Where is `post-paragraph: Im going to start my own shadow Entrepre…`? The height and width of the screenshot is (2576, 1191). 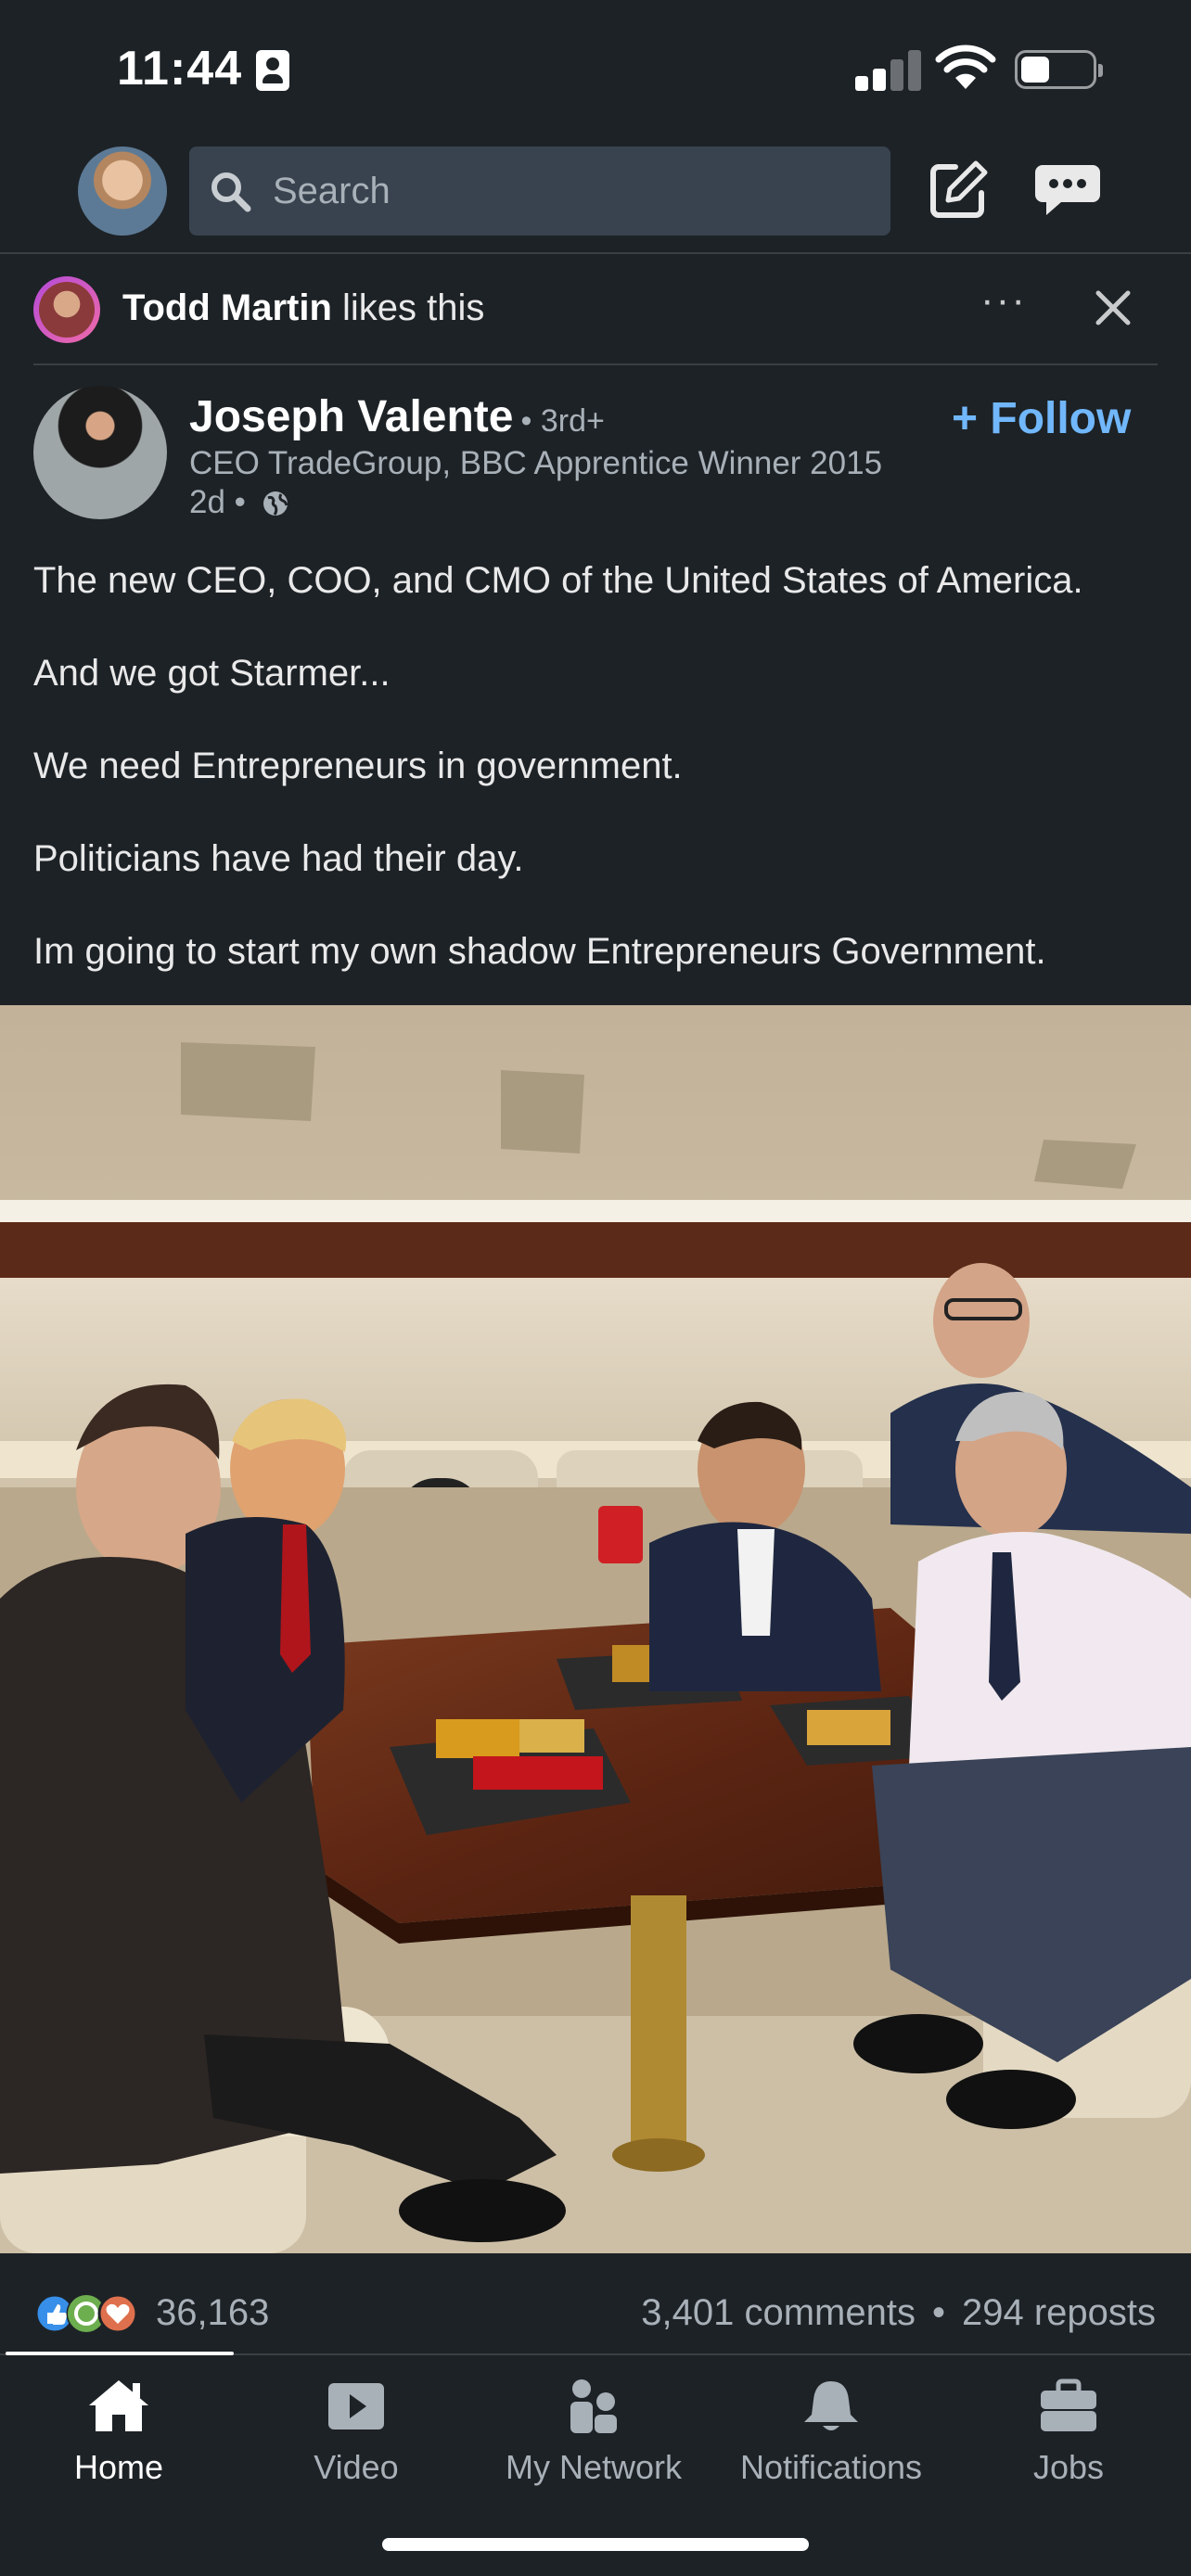 post-paragraph: Im going to start my own shadow Entrepre… is located at coordinates (539, 951).